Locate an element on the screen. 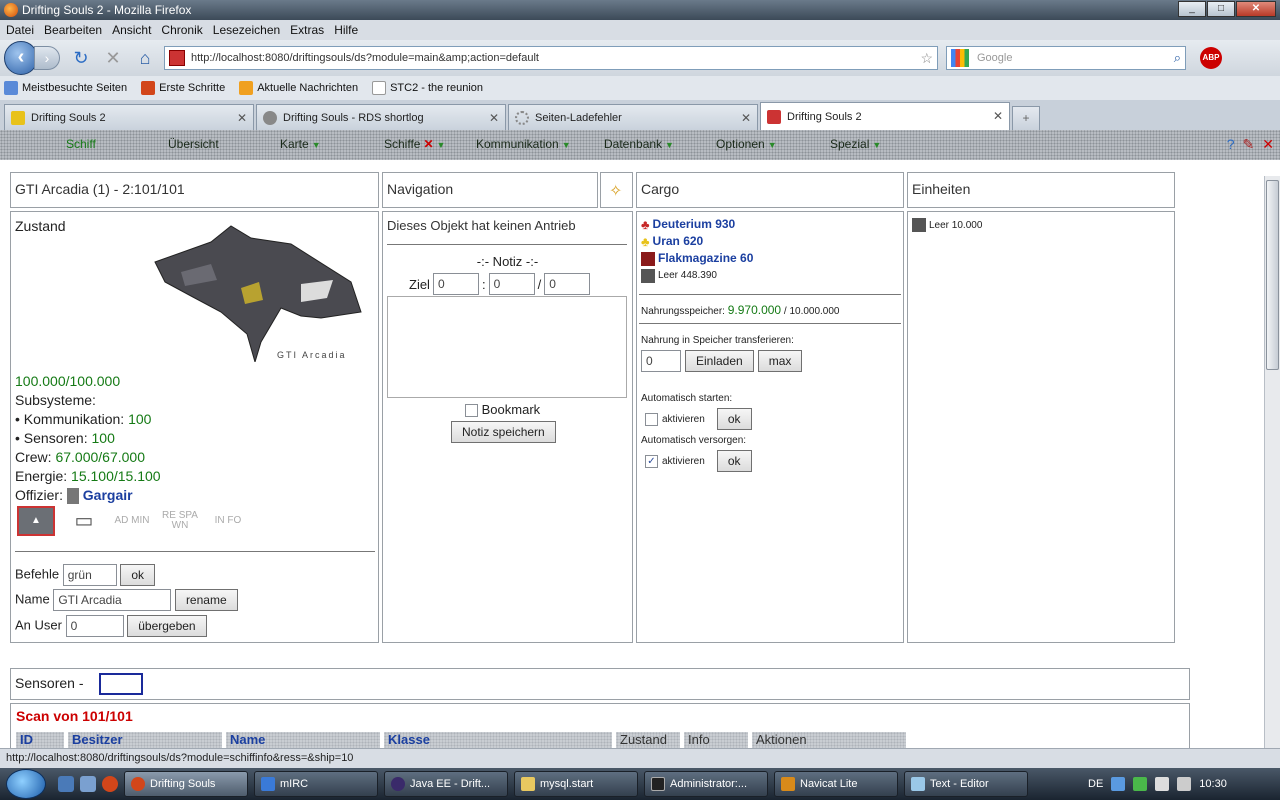 This screenshot has height=800, width=1280. monitor-icon: ▭ is located at coordinates (84, 521).